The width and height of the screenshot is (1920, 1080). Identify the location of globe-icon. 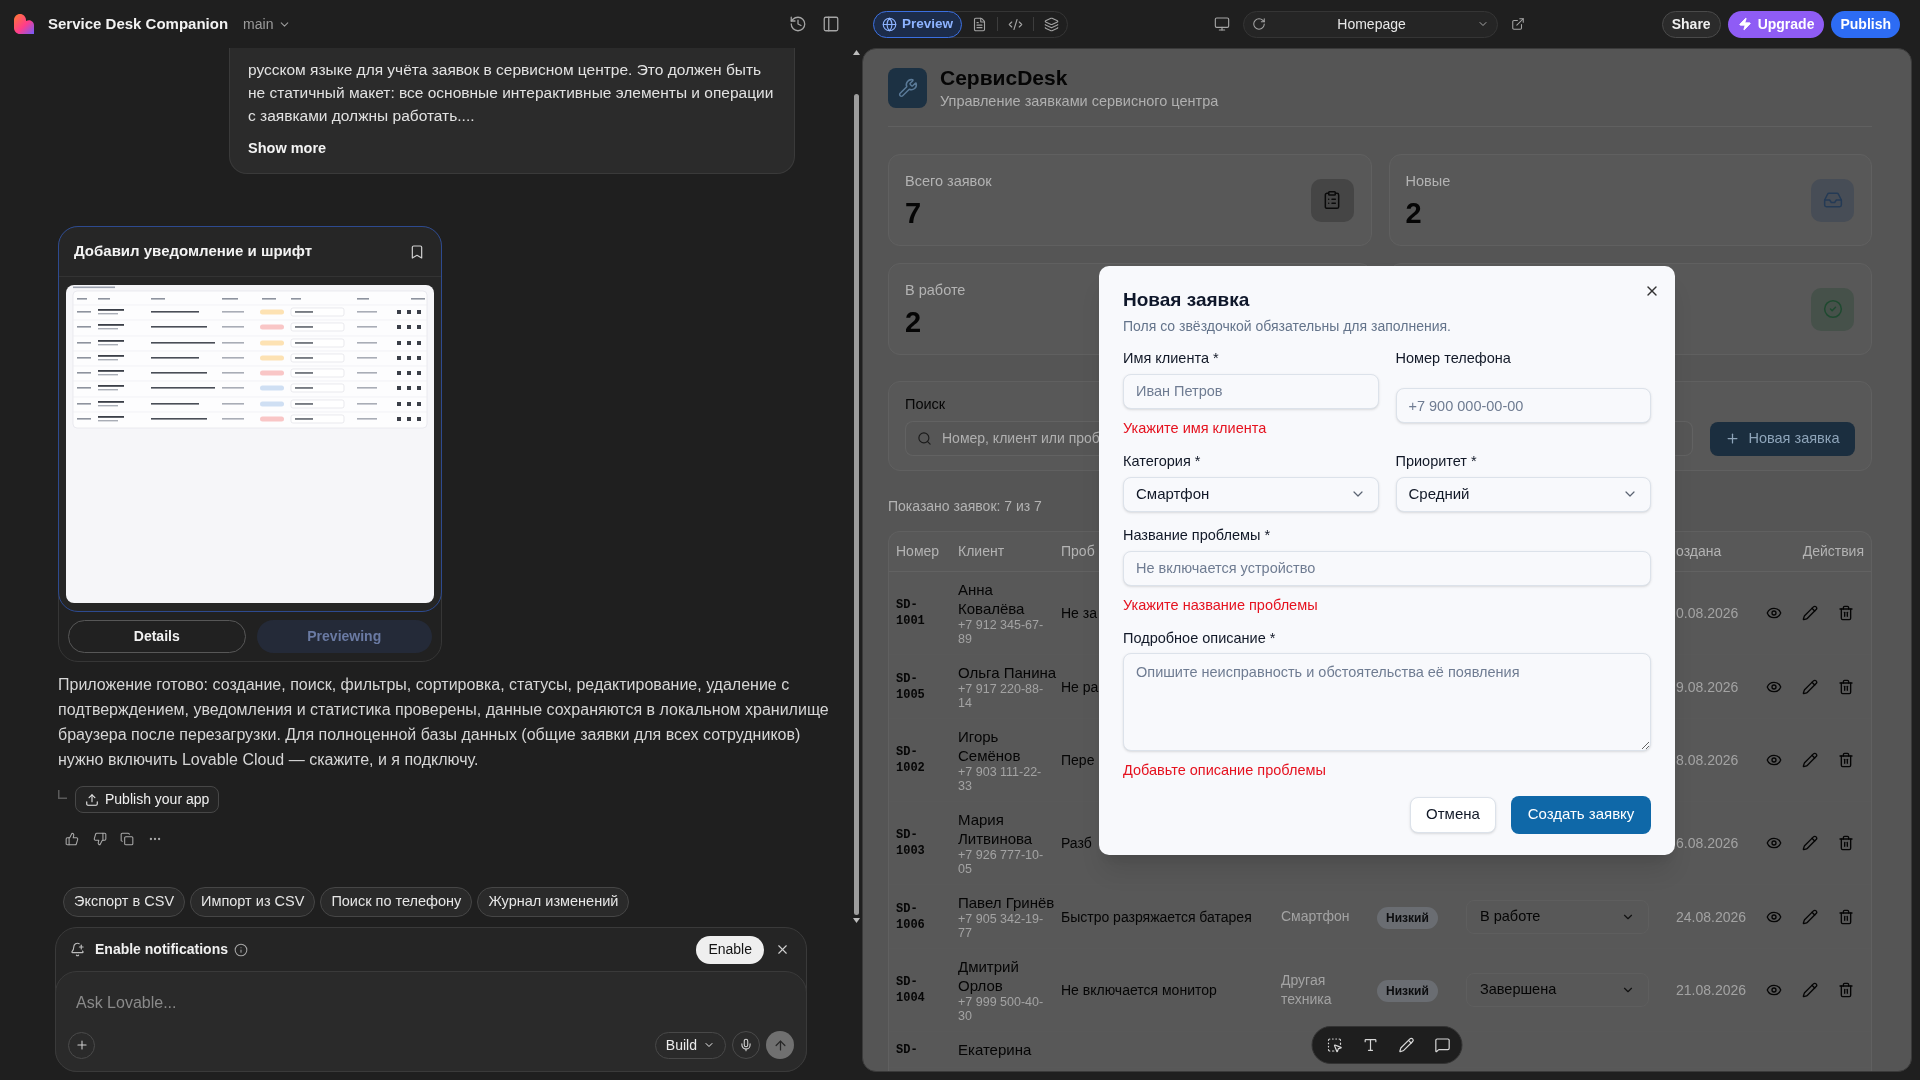
(889, 24).